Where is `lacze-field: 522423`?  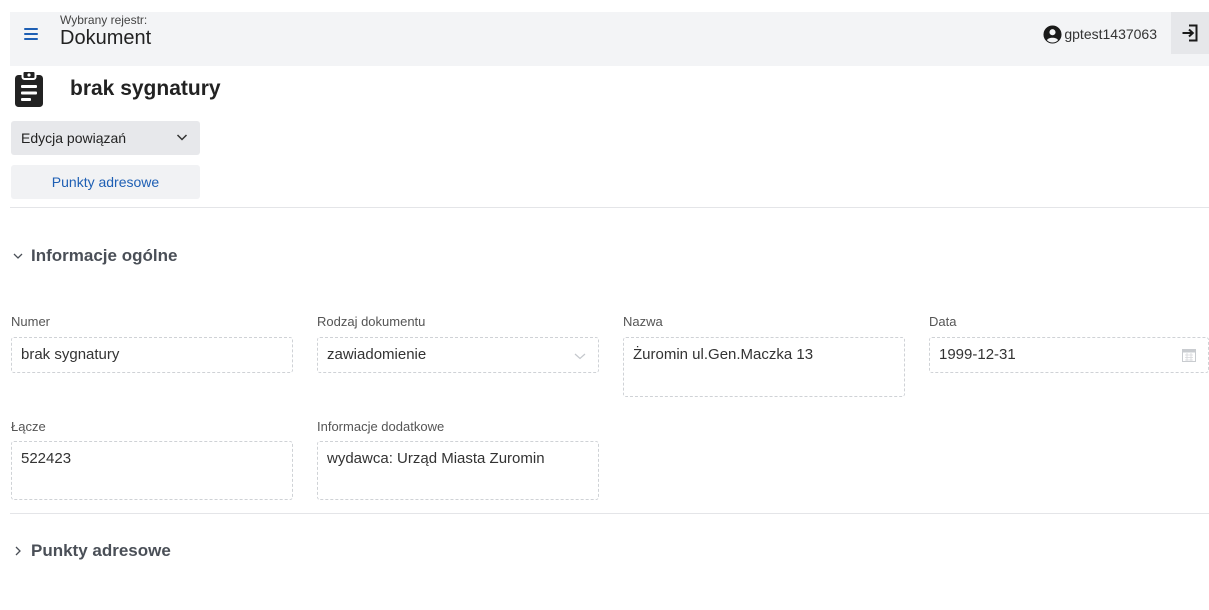
lacze-field: 522423 is located at coordinates (152, 470).